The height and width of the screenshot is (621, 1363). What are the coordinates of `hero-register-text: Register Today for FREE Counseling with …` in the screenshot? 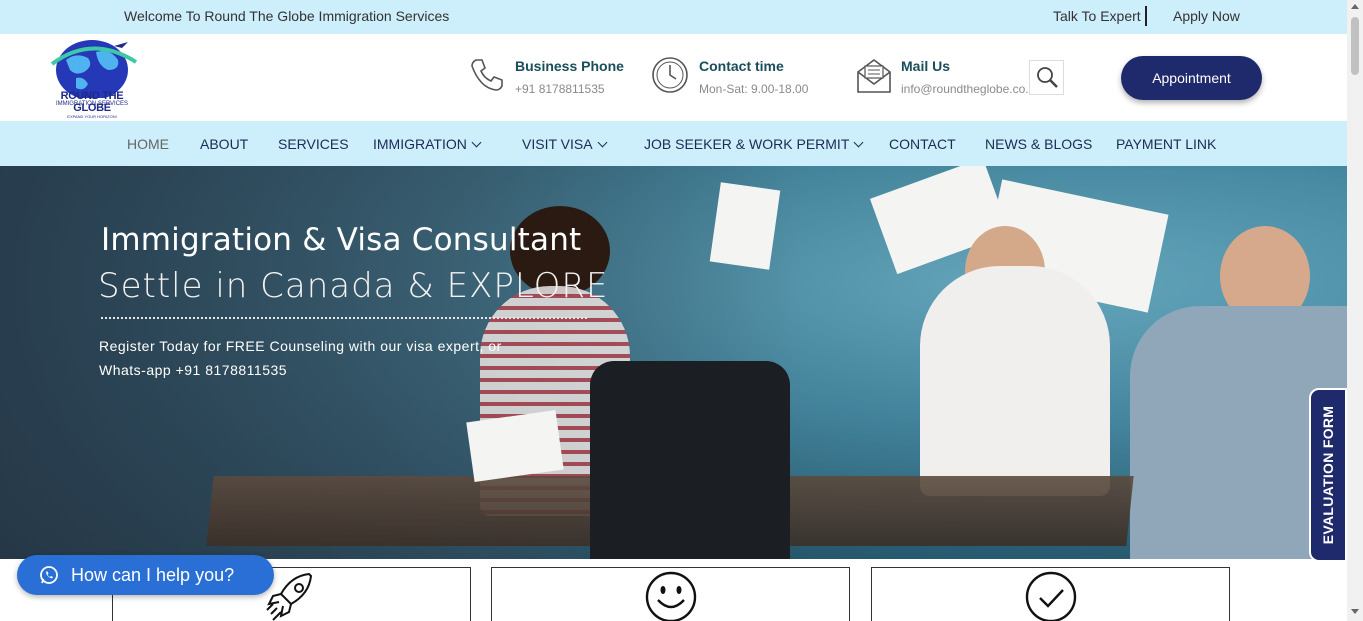 It's located at (300, 358).